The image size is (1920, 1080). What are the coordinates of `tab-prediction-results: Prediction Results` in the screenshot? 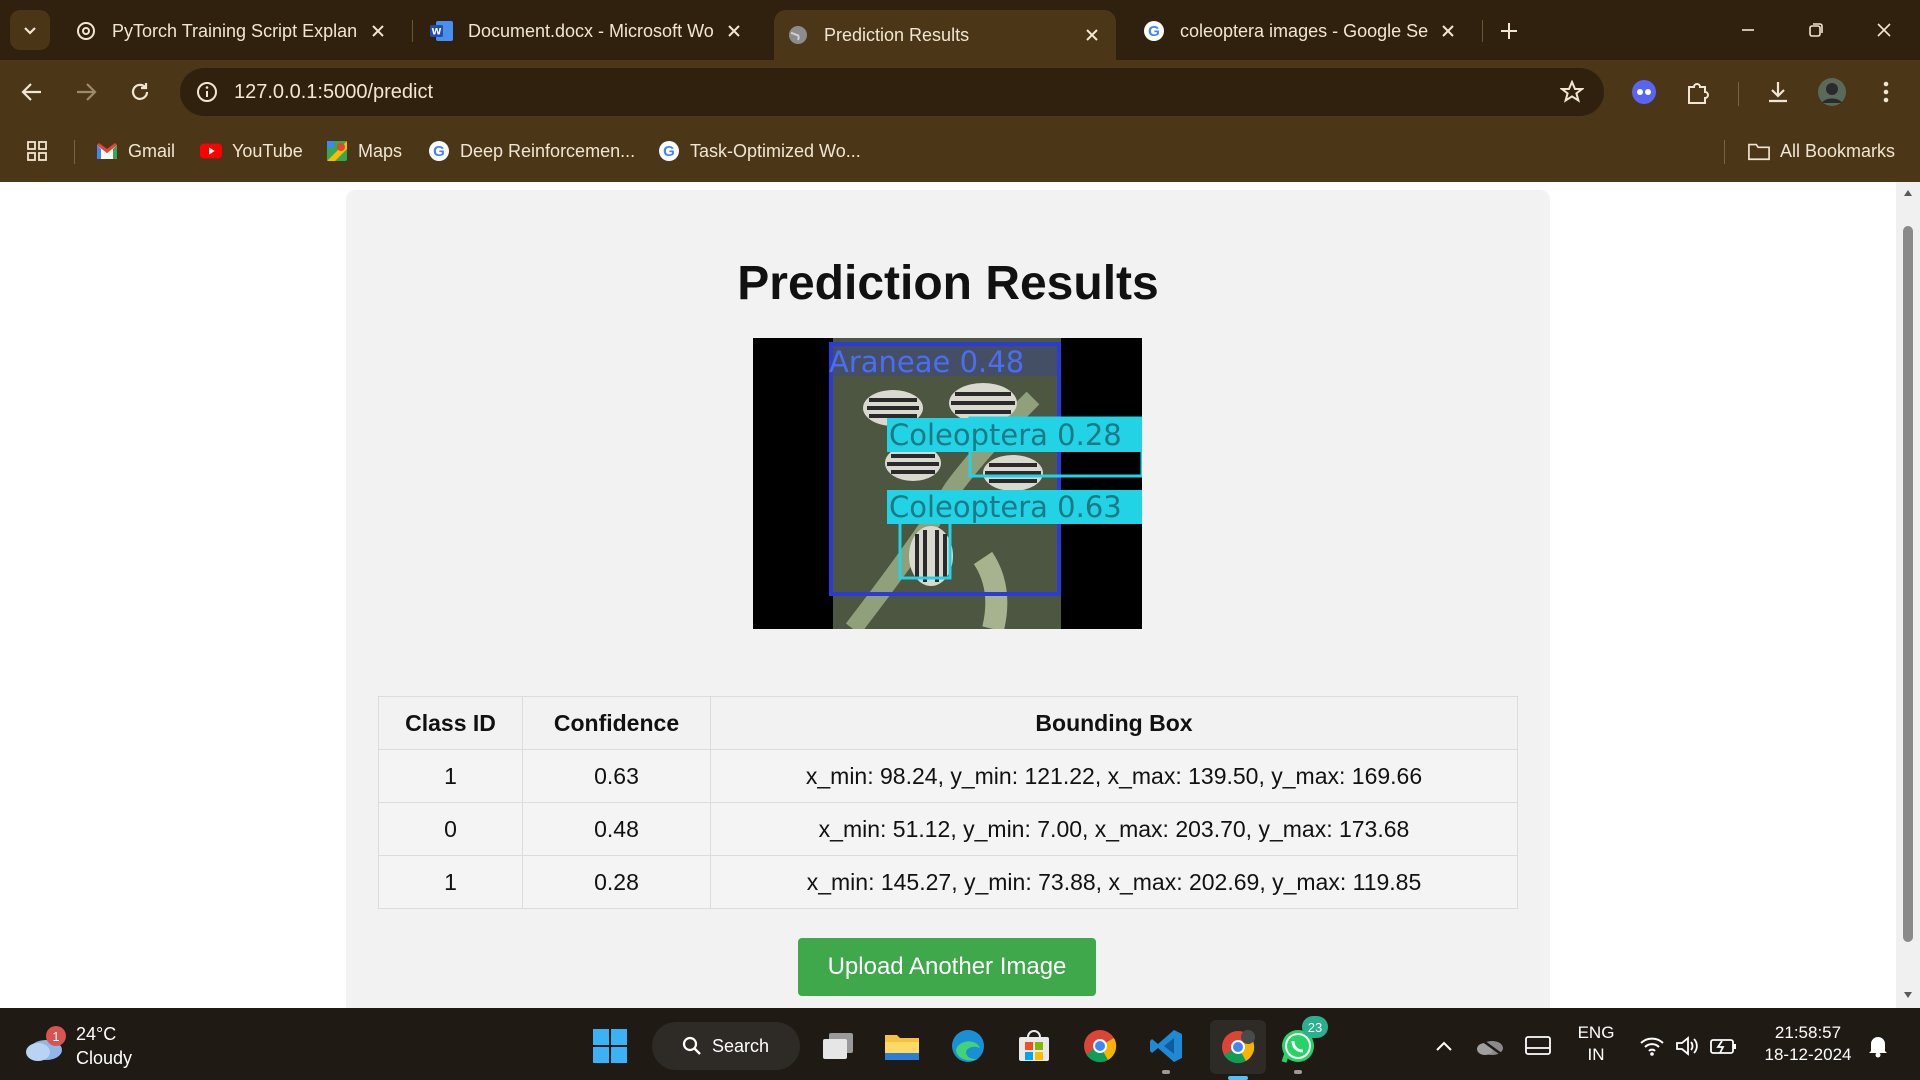 It's located at (945, 35).